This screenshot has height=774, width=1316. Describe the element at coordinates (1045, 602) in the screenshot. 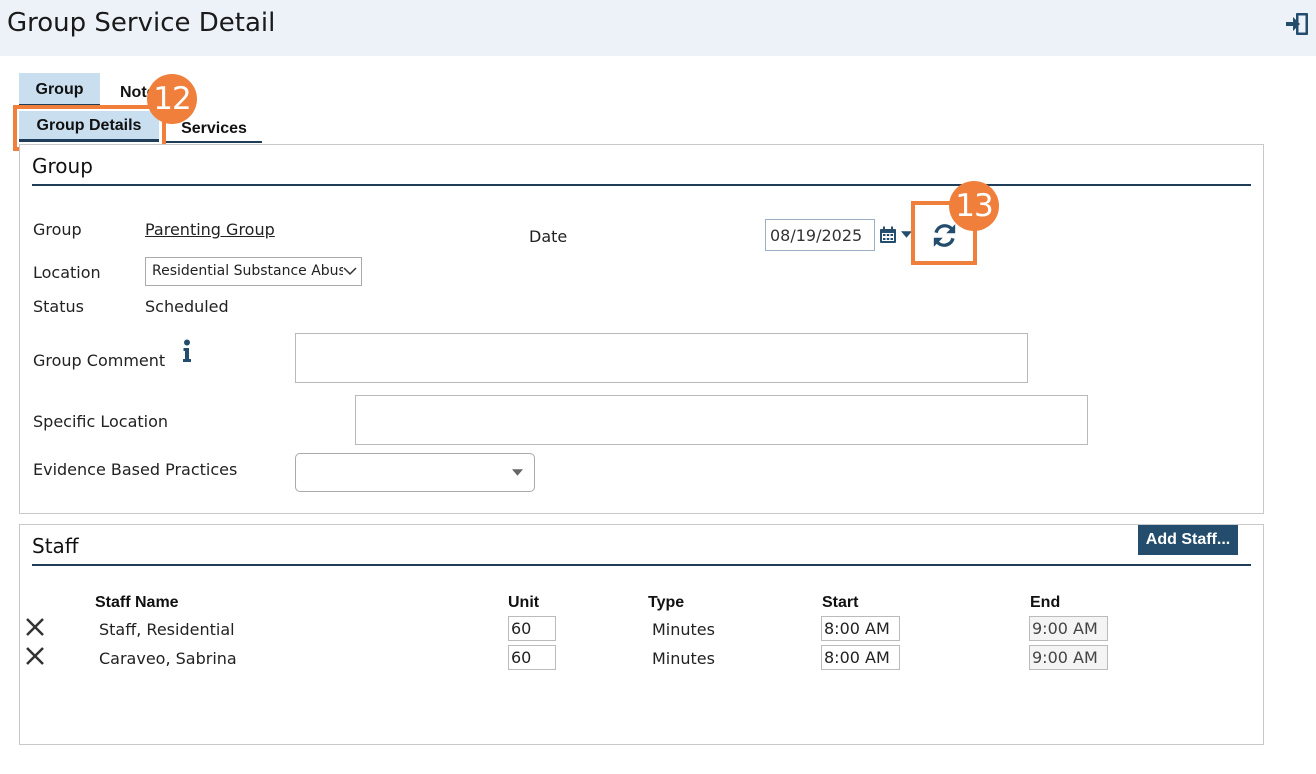

I see `column-header-end: End` at that location.